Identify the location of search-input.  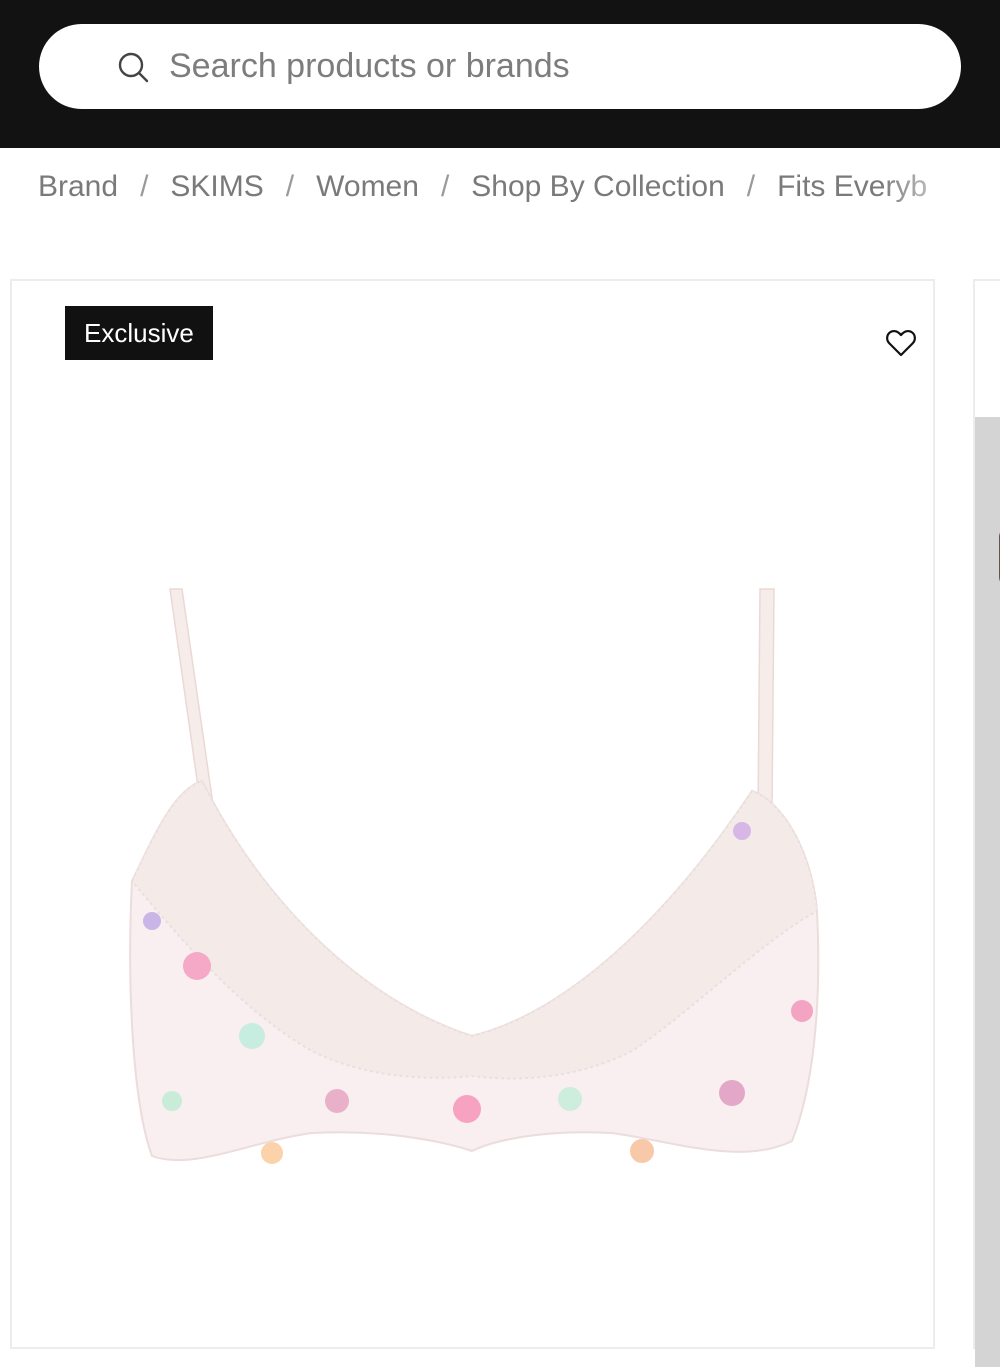
(559, 66).